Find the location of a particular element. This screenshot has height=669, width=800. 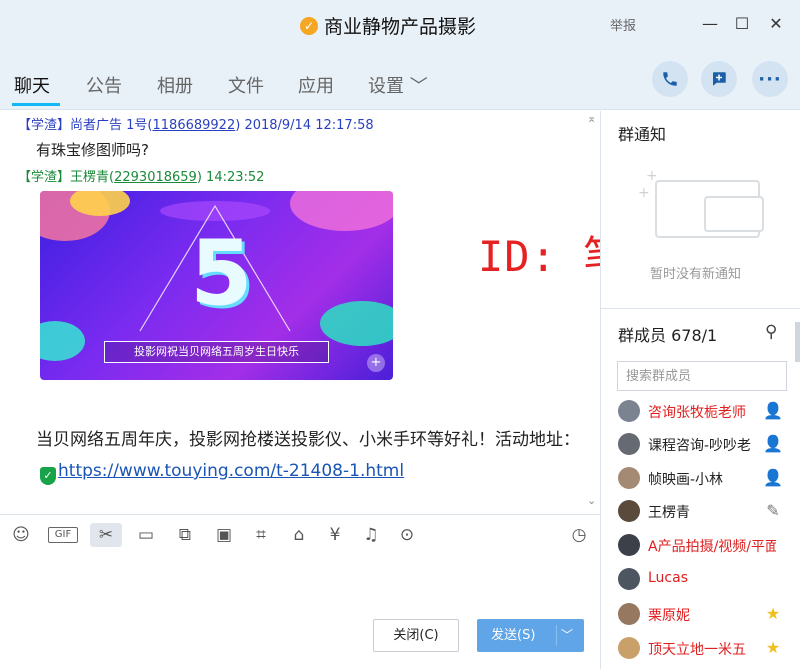

tab-apps: 应用 is located at coordinates (316, 85).